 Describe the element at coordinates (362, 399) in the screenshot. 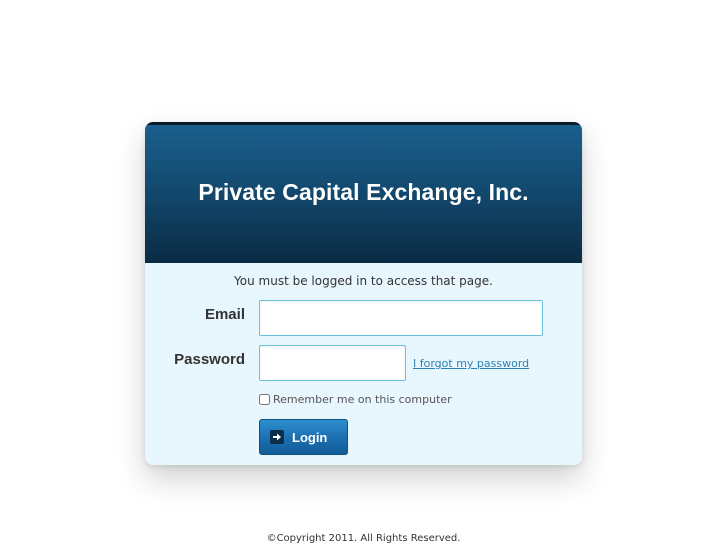

I see `remember-me-label: Remember me on this computer` at that location.